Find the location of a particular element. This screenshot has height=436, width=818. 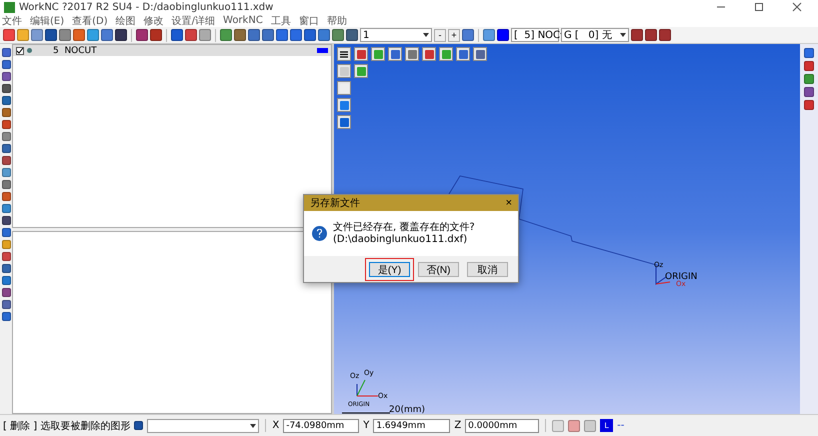

status-text: -- is located at coordinates (620, 425).